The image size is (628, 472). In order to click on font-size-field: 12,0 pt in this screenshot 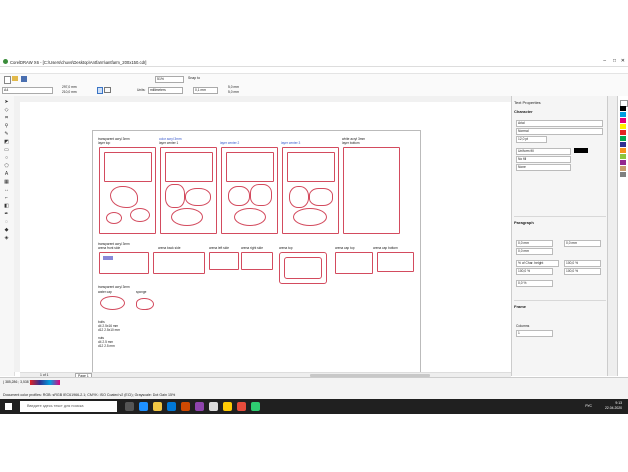, I will do `click(531, 139)`.